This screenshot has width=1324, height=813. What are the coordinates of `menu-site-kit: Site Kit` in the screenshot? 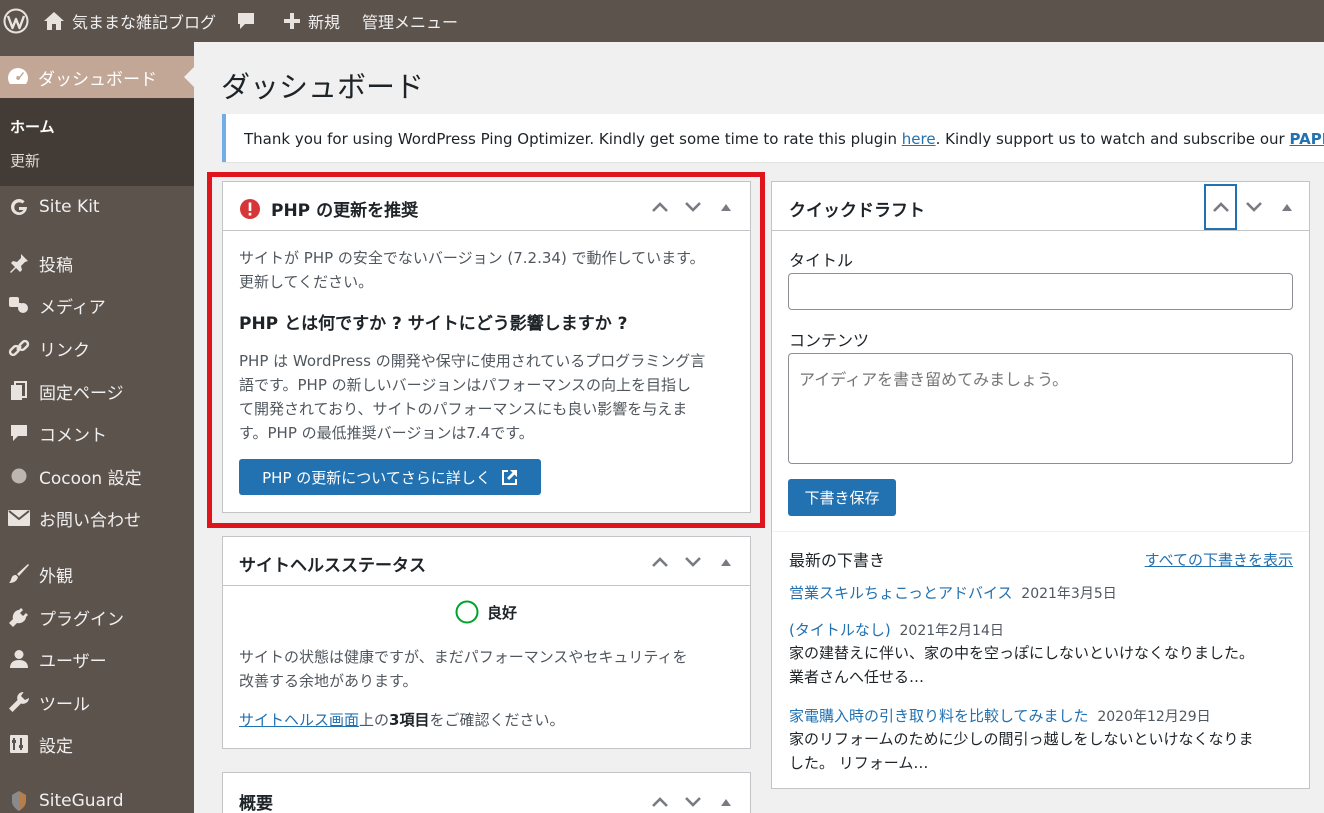 It's located at (97, 207).